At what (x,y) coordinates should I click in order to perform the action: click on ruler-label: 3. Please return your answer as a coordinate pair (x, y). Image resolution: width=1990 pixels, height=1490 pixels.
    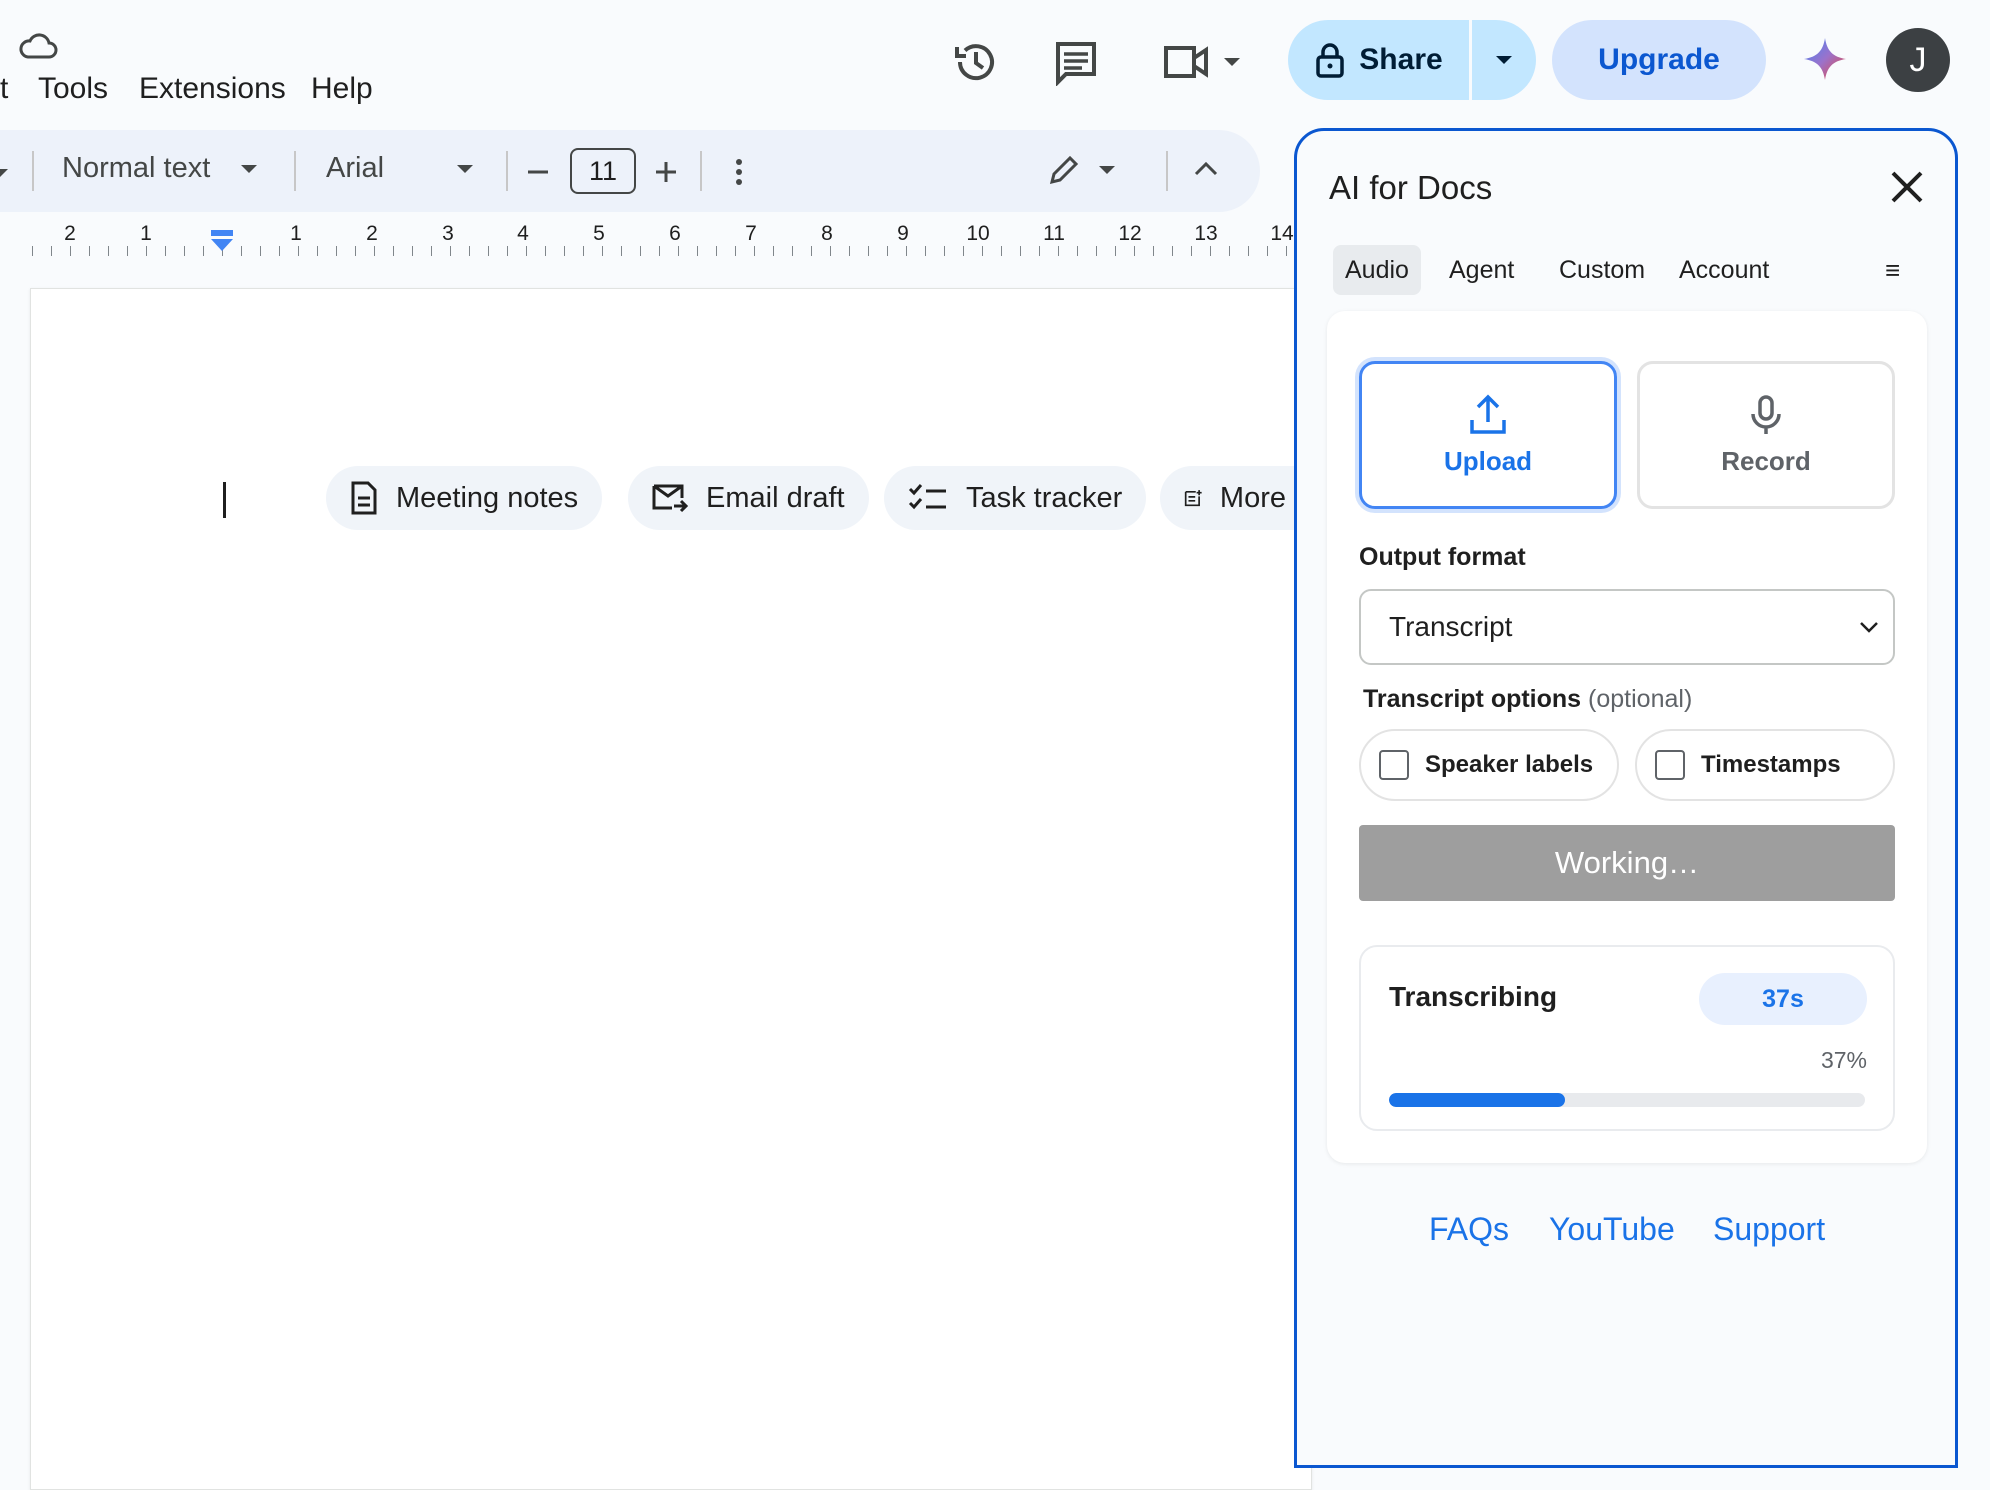
    Looking at the image, I should click on (448, 233).